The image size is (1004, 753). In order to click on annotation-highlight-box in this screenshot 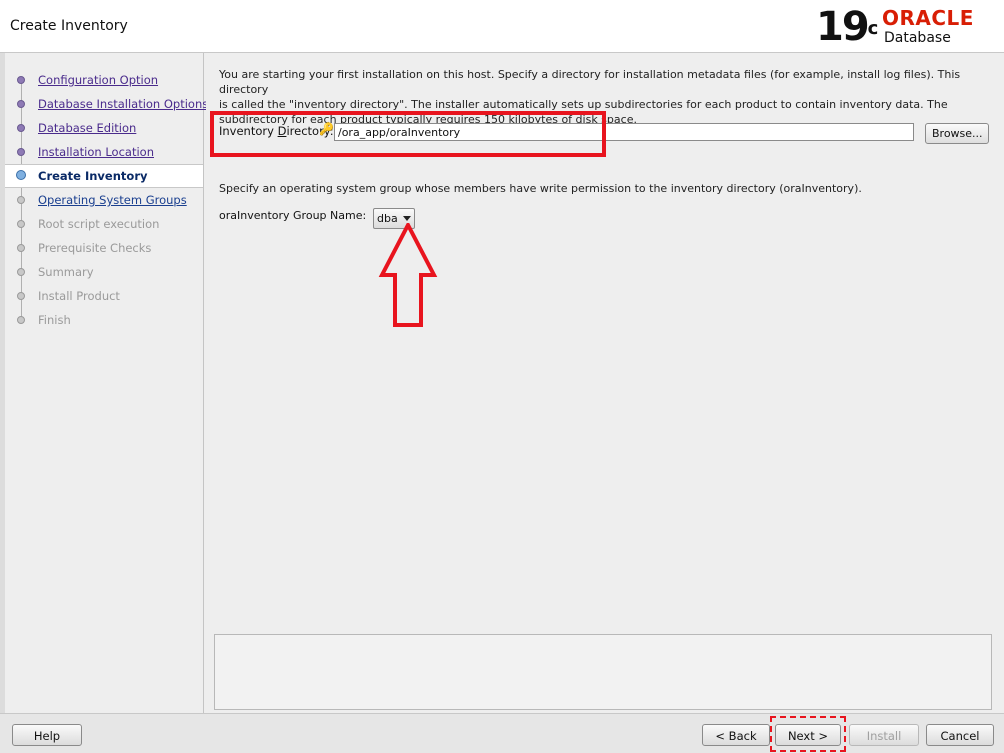, I will do `click(408, 134)`.